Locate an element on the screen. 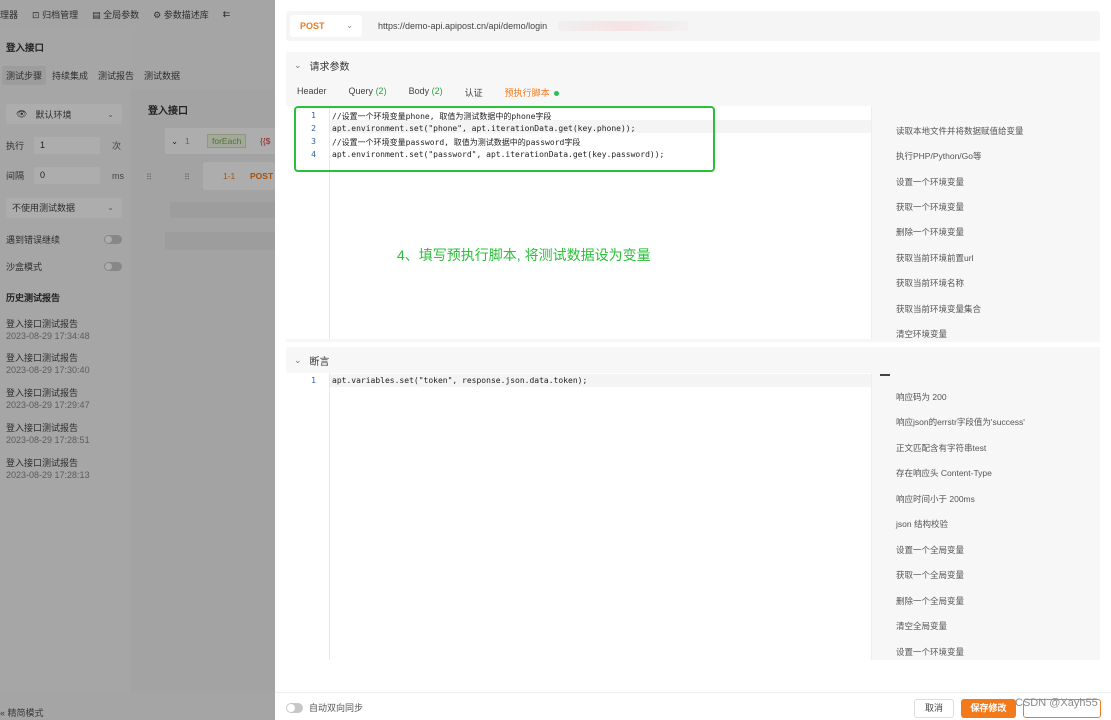 The height and width of the screenshot is (720, 1111). line-number: 1 is located at coordinates (313, 380).